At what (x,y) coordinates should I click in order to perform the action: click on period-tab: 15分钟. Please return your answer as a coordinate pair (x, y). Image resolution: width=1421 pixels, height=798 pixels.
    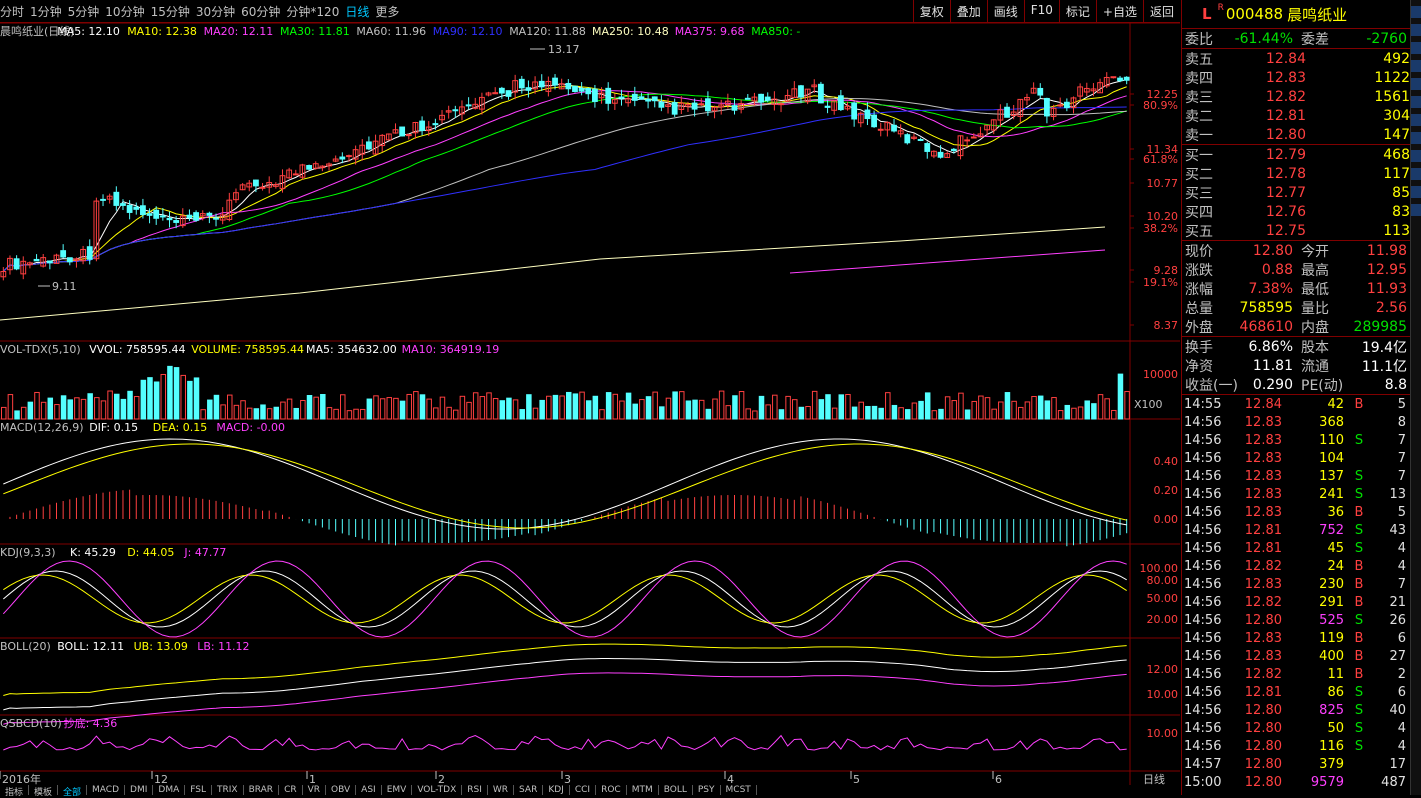
    Looking at the image, I should click on (173, 11).